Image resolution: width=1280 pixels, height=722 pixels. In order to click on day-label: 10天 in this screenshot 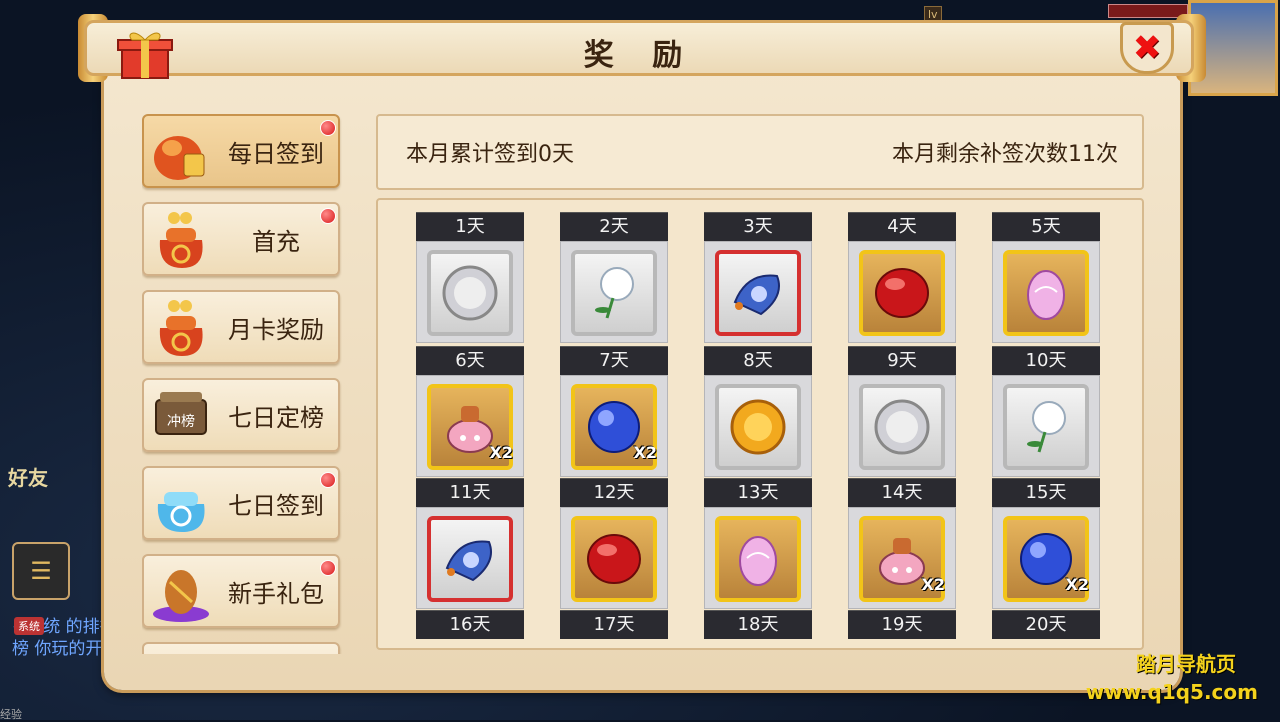, I will do `click(1046, 360)`.